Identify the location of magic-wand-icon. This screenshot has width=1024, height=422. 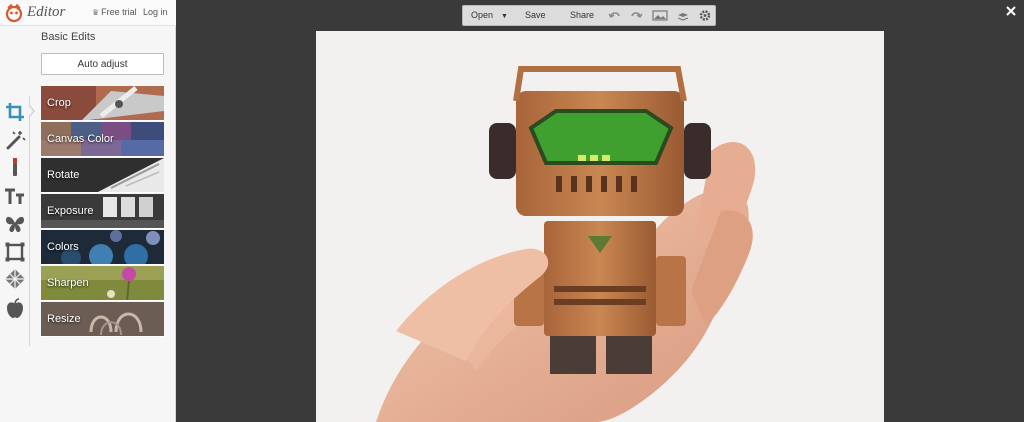
(15, 140).